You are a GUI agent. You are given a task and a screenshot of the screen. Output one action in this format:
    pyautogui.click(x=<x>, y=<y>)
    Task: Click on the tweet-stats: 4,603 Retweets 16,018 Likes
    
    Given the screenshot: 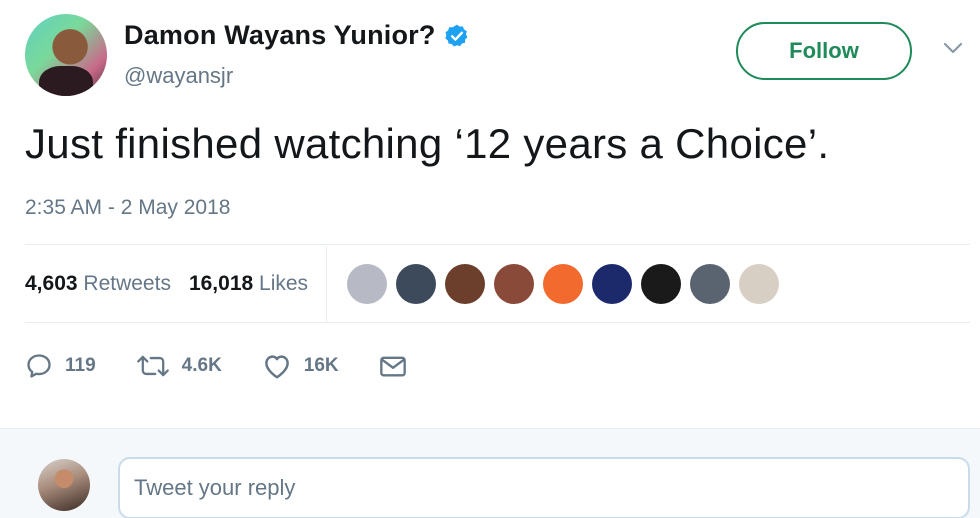 What is the action you would take?
    pyautogui.click(x=497, y=284)
    